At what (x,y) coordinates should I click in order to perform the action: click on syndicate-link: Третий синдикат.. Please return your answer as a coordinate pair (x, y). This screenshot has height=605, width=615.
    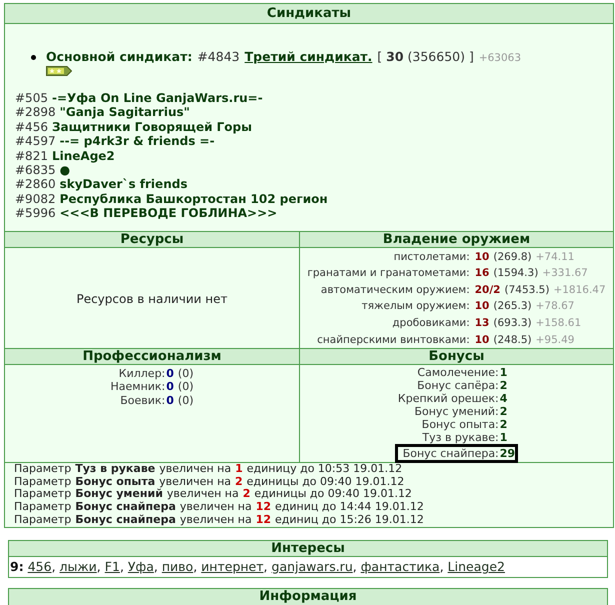
    Looking at the image, I should click on (308, 56).